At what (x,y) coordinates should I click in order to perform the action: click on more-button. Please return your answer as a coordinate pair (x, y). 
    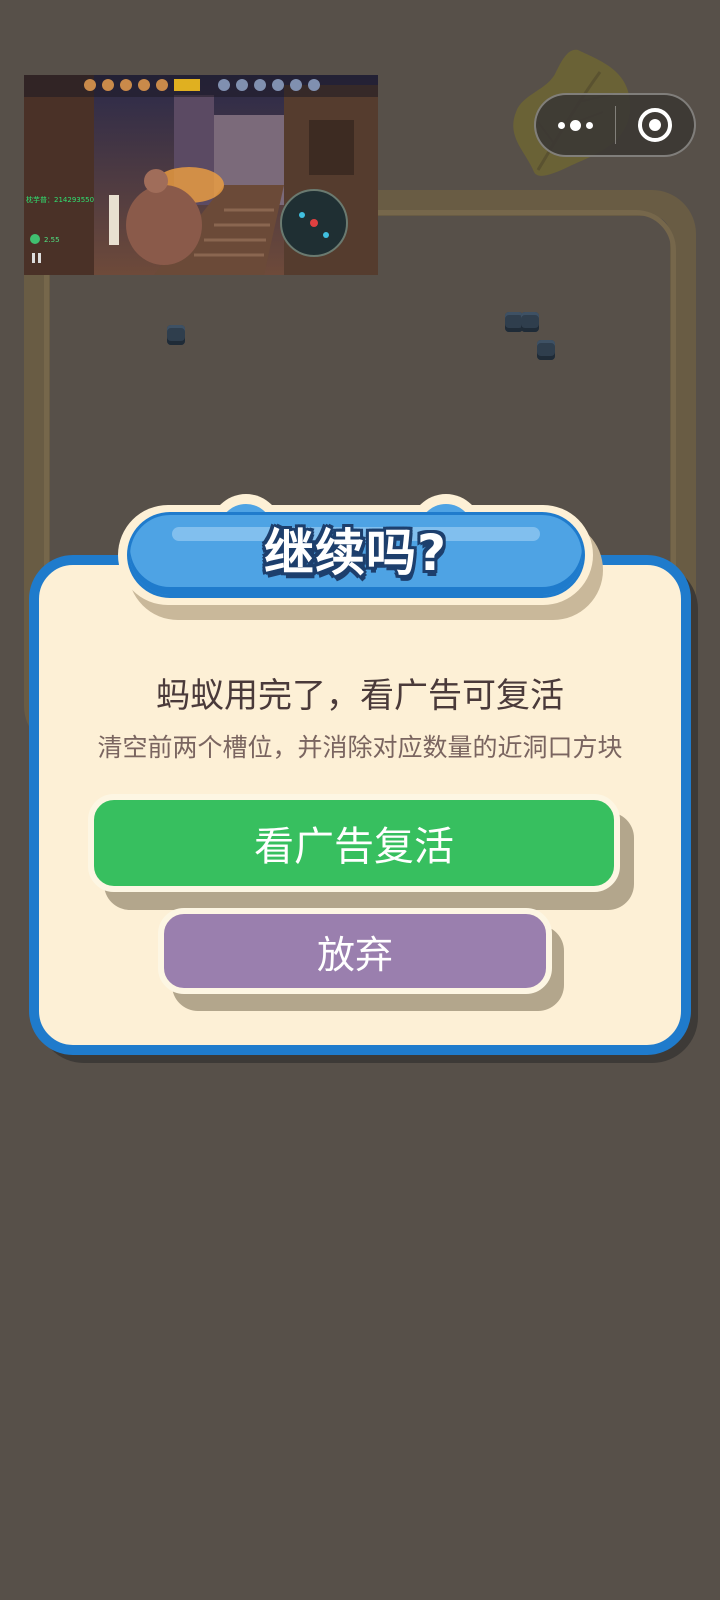
    Looking at the image, I should click on (575, 125).